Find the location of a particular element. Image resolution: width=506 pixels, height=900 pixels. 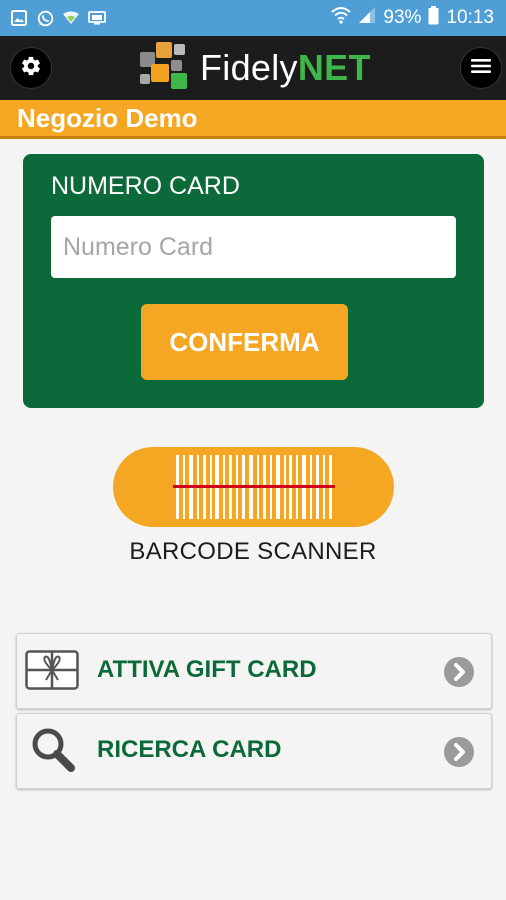

card-number-input is located at coordinates (253, 247).